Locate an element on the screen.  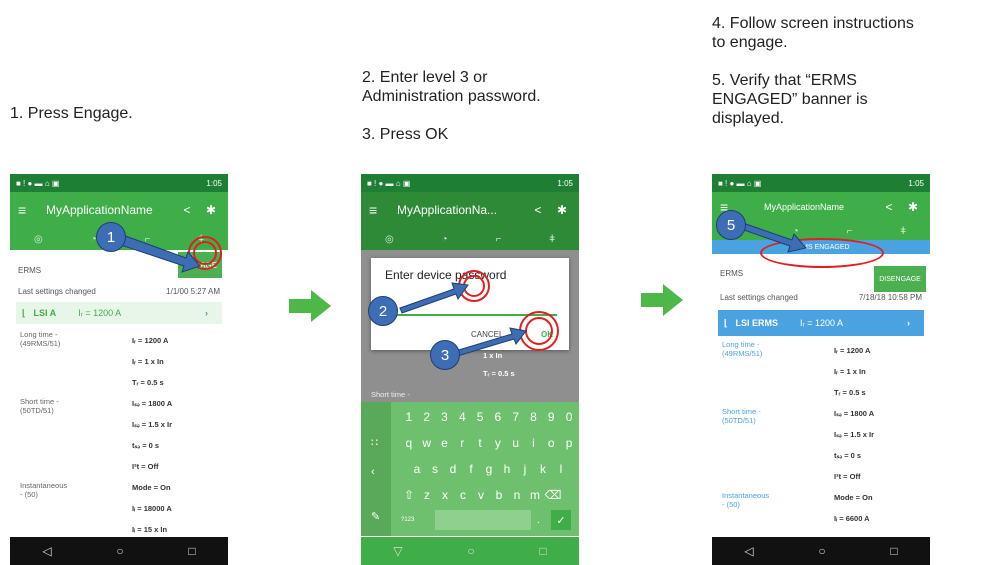
key: b is located at coordinates (499, 495).